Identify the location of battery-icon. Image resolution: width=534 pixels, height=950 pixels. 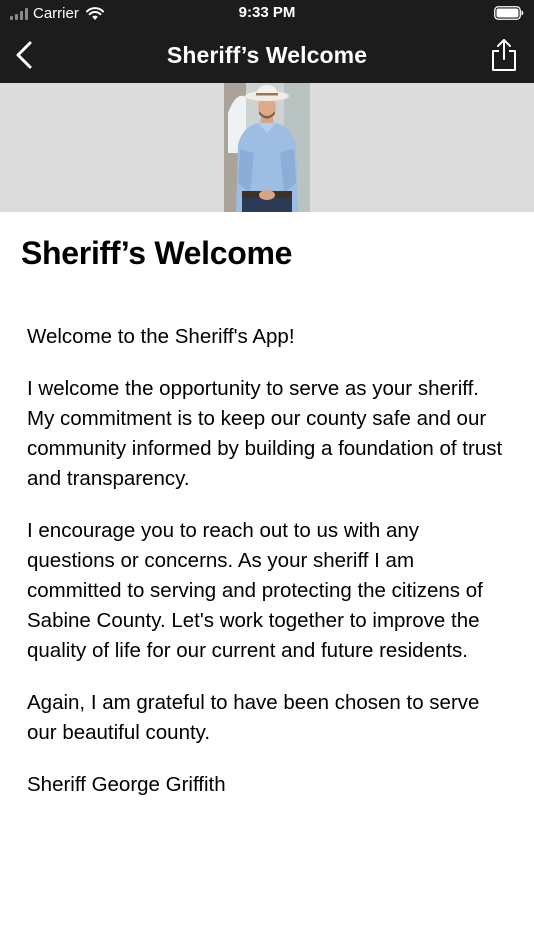
(509, 13).